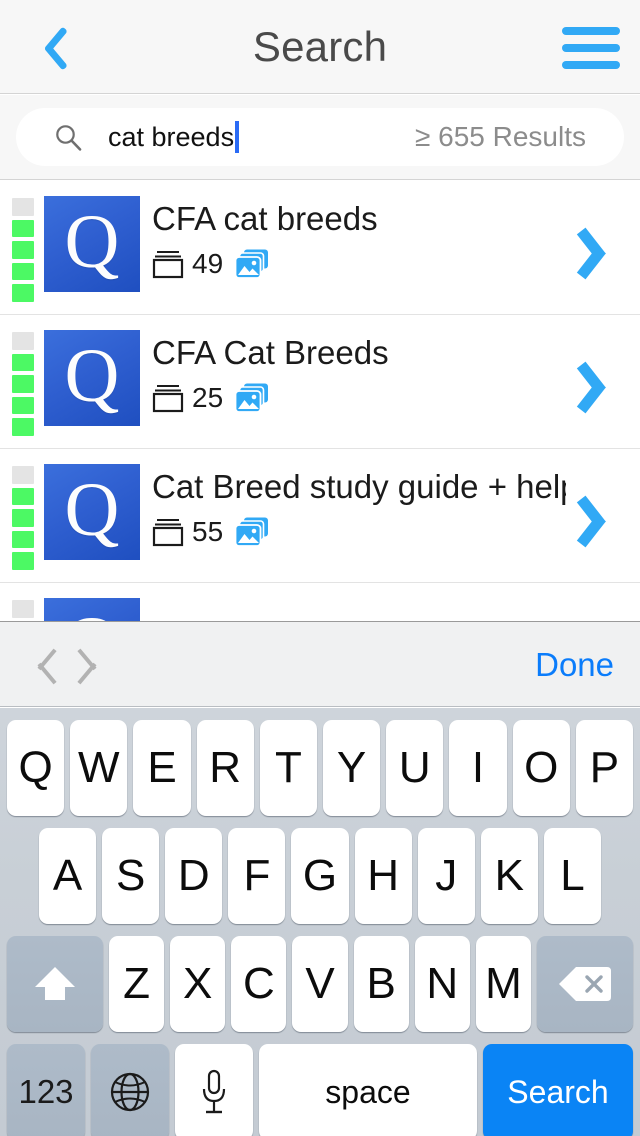  Describe the element at coordinates (359, 532) in the screenshot. I see `row-metadata: 55` at that location.